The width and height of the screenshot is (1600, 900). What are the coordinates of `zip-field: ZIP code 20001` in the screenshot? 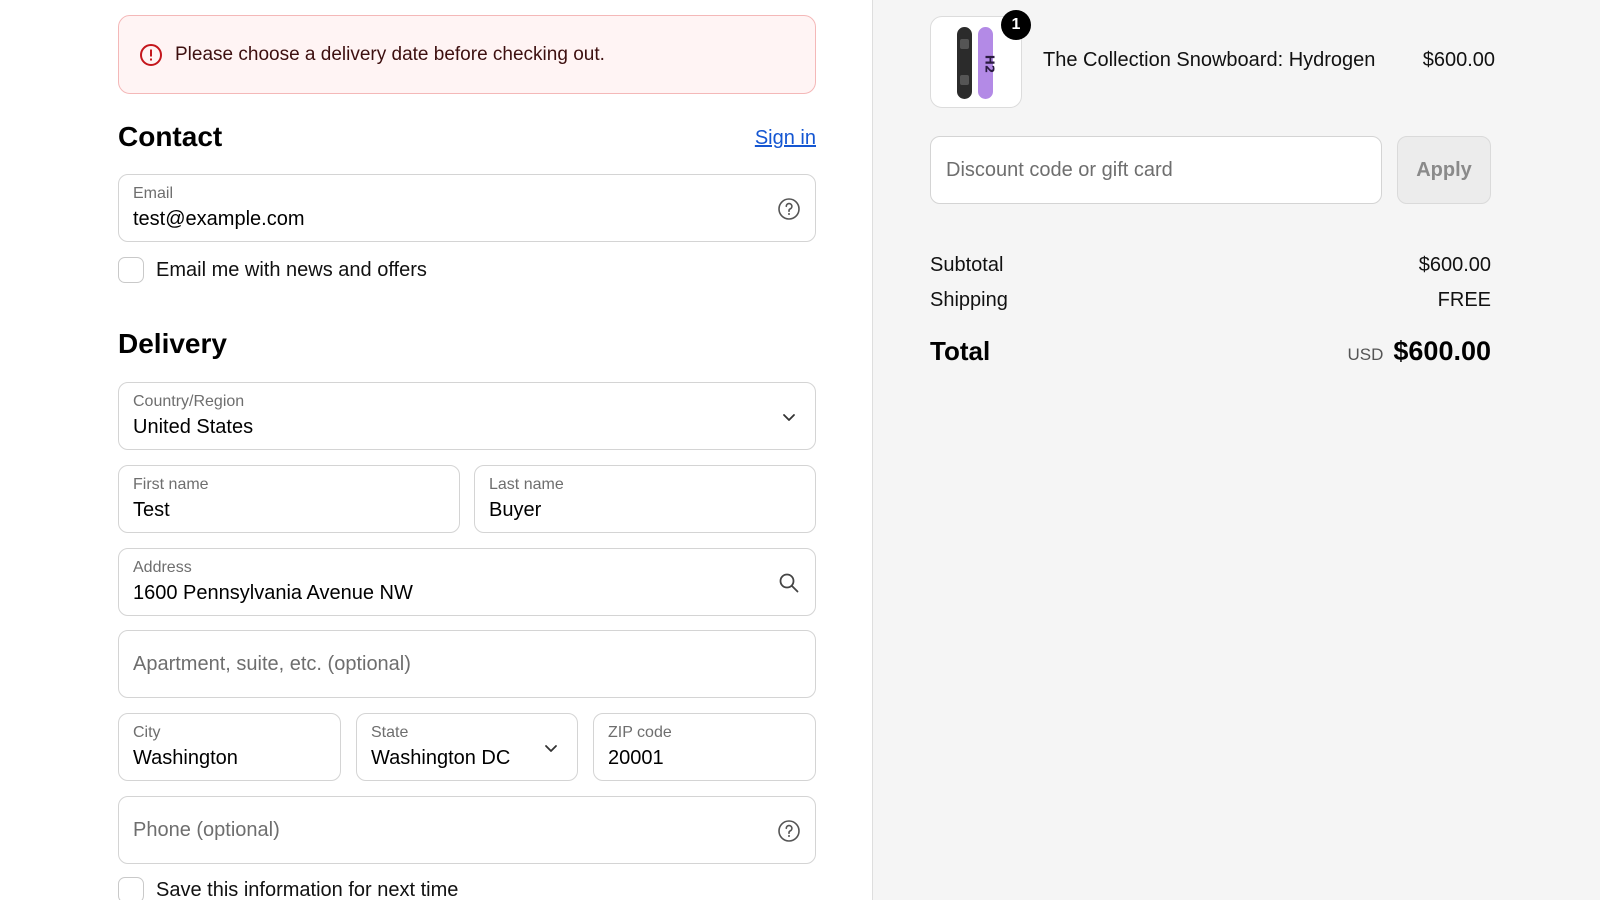 It's located at (704, 747).